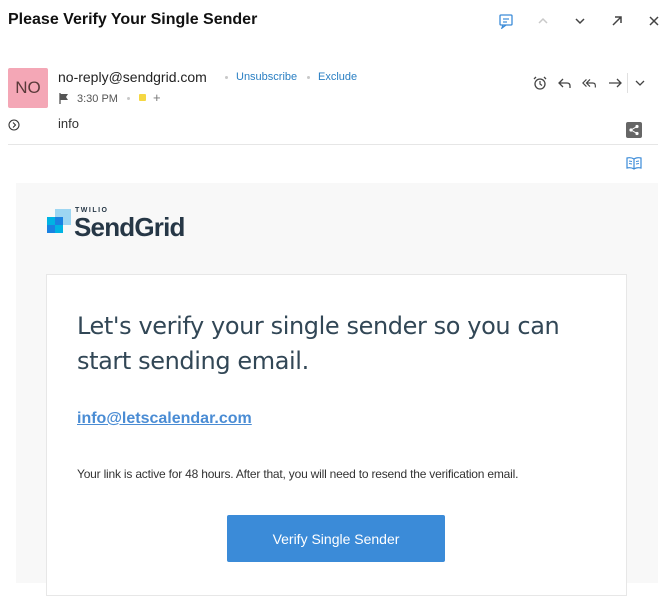 The height and width of the screenshot is (596, 668). What do you see at coordinates (266, 77) in the screenshot?
I see `unsubscribe-link: Unsubscribe` at bounding box center [266, 77].